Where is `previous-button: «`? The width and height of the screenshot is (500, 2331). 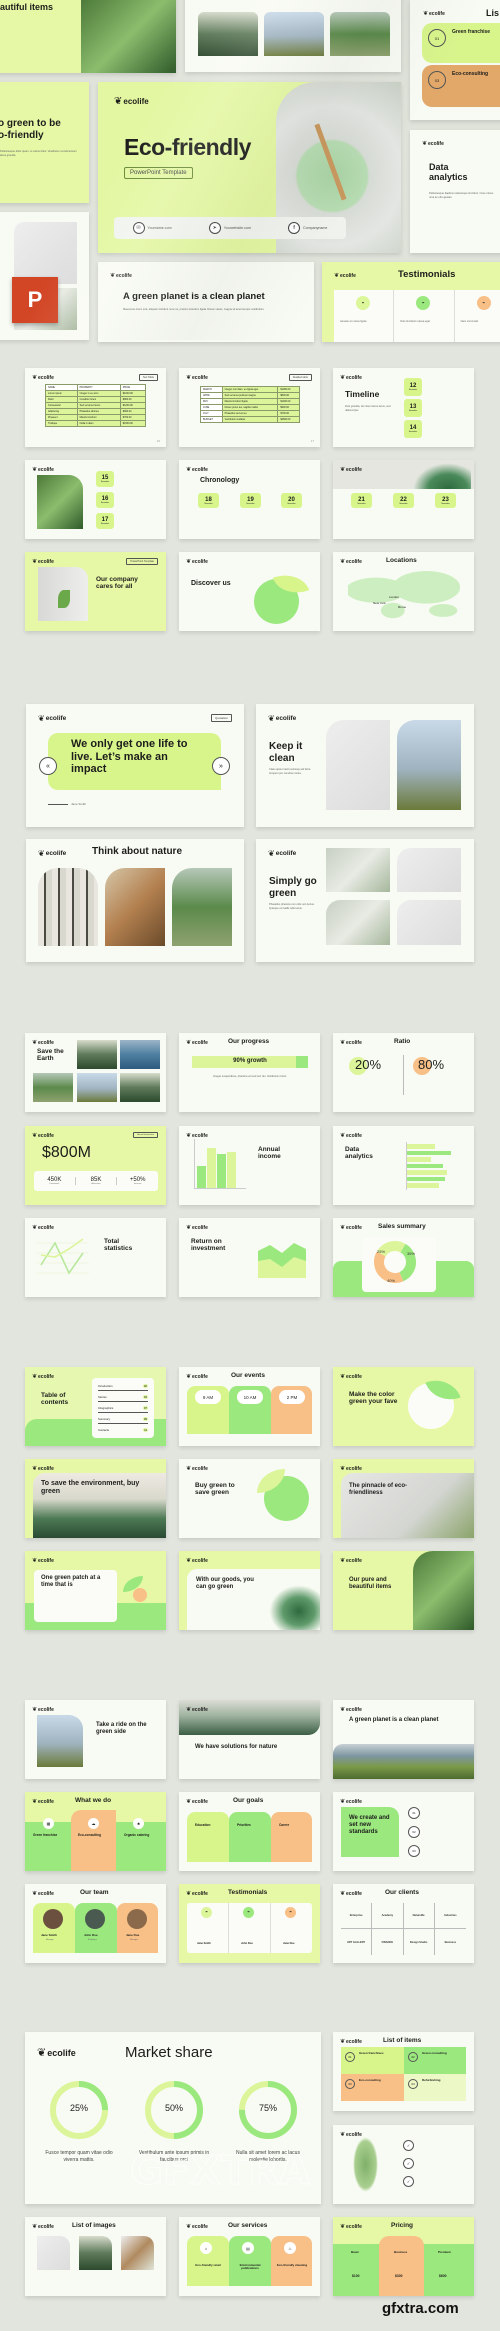 previous-button: « is located at coordinates (48, 766).